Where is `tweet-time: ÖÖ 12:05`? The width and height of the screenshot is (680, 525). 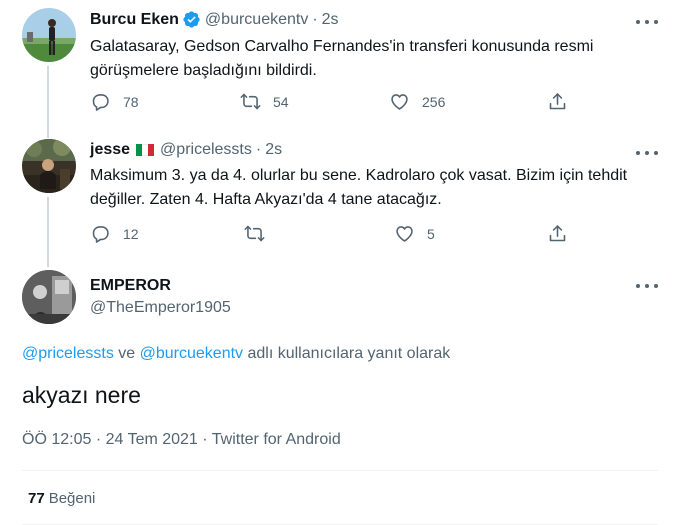 tweet-time: ÖÖ 12:05 is located at coordinates (56, 439).